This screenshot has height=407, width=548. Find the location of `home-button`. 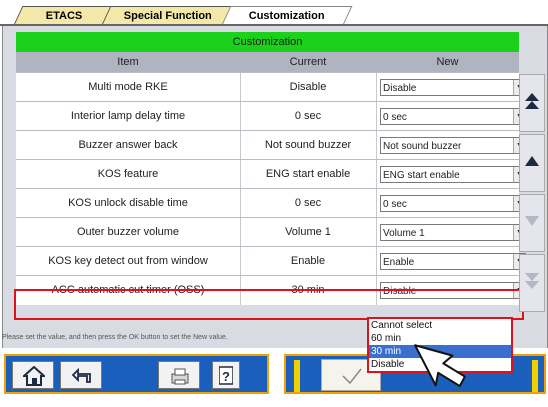

home-button is located at coordinates (33, 375).